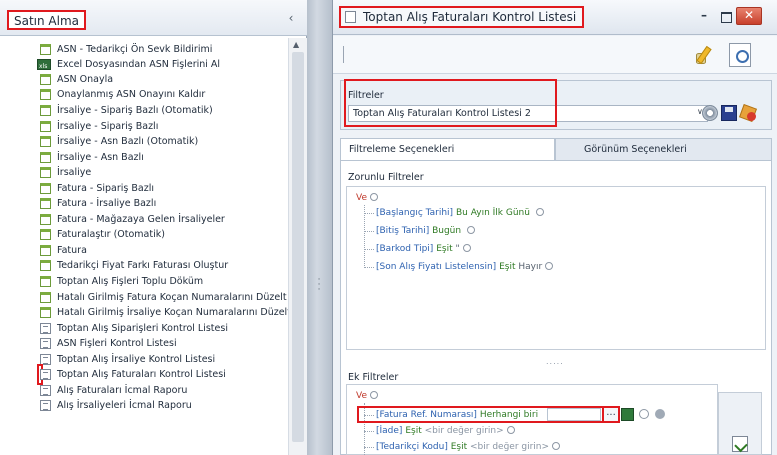  I want to click on toolbar, so click(555, 55).